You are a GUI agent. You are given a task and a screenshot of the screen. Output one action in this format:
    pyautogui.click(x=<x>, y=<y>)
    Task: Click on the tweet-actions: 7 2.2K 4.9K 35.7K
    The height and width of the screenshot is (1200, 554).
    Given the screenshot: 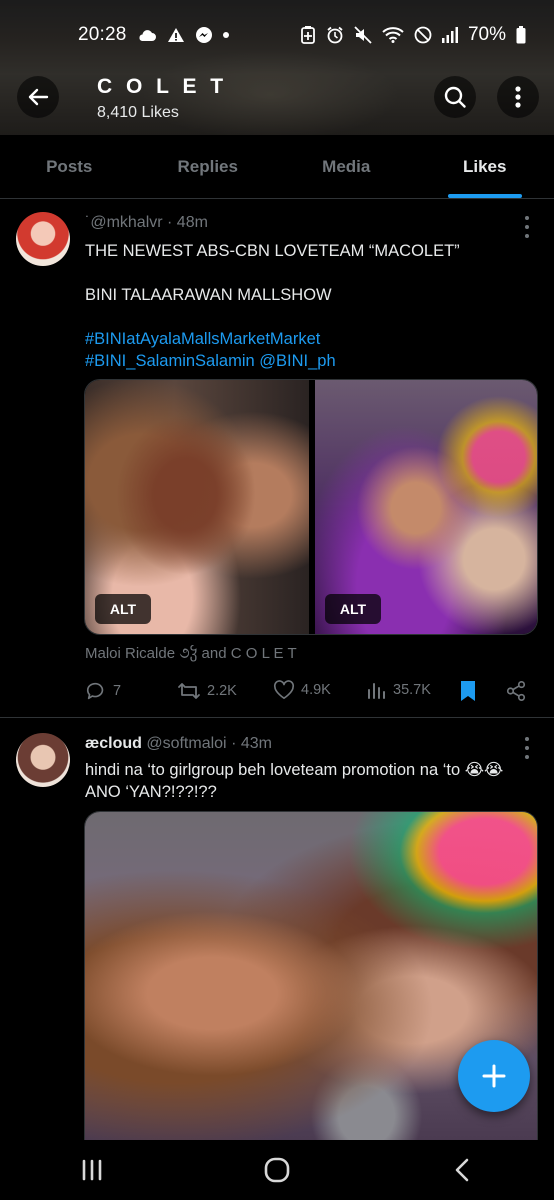 What is the action you would take?
    pyautogui.click(x=310, y=694)
    